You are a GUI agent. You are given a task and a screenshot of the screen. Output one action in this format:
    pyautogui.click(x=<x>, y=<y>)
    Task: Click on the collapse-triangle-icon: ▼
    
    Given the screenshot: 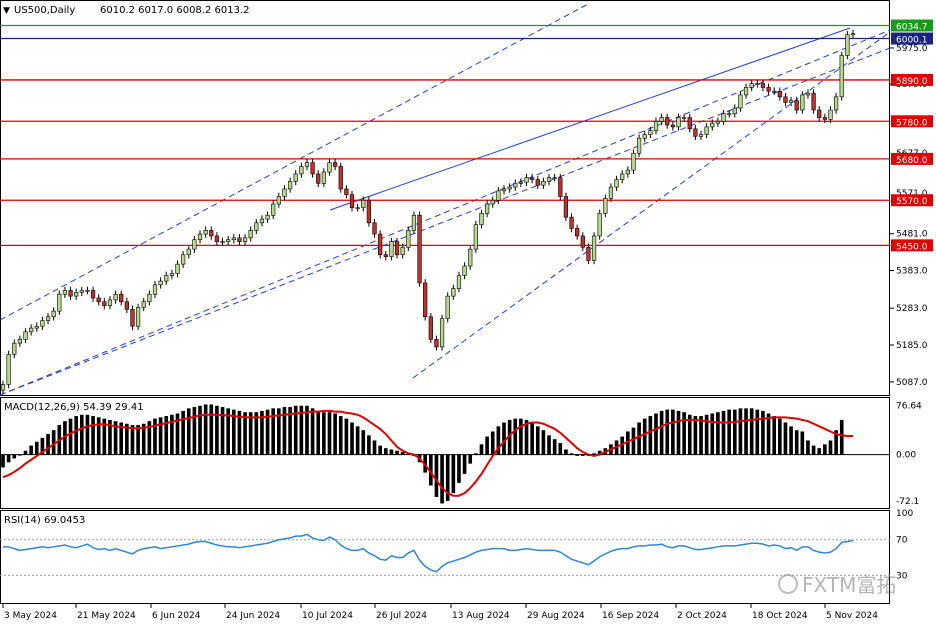 What is the action you would take?
    pyautogui.click(x=6, y=11)
    